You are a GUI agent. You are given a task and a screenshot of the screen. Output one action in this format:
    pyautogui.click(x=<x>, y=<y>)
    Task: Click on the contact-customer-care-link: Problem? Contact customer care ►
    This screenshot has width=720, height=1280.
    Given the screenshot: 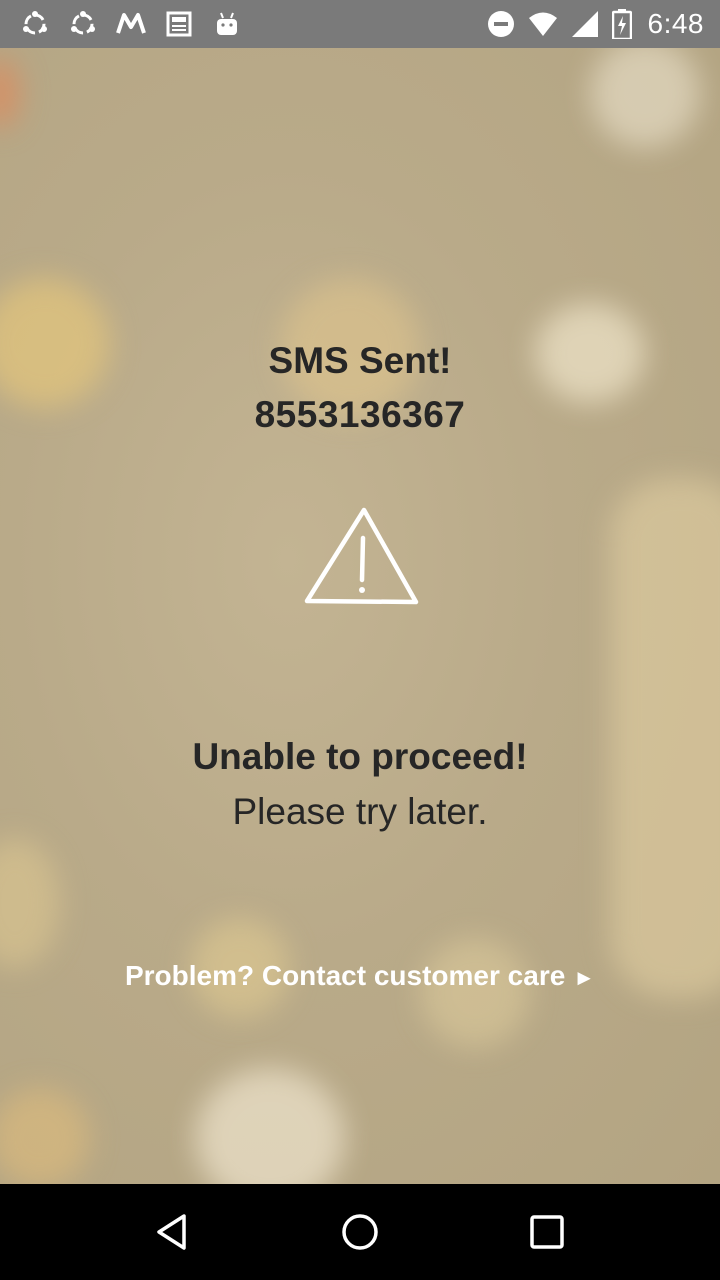 What is the action you would take?
    pyautogui.click(x=360, y=976)
    